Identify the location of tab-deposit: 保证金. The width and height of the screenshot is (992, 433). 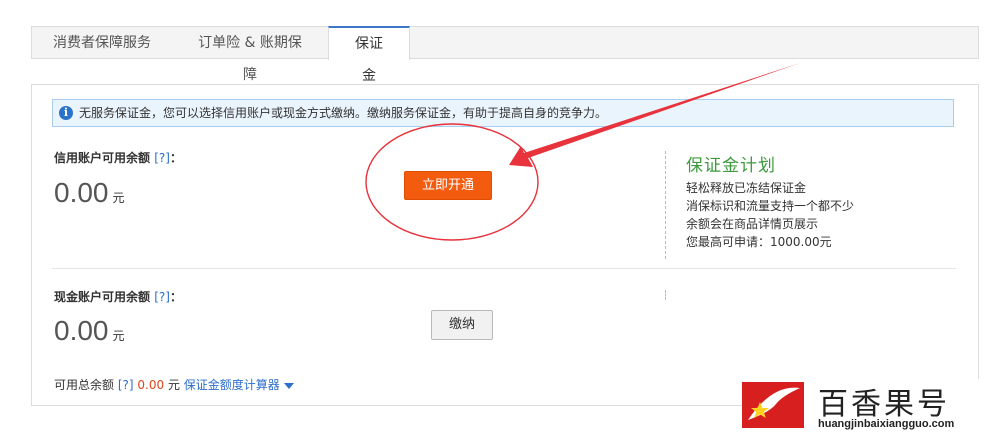
(369, 55).